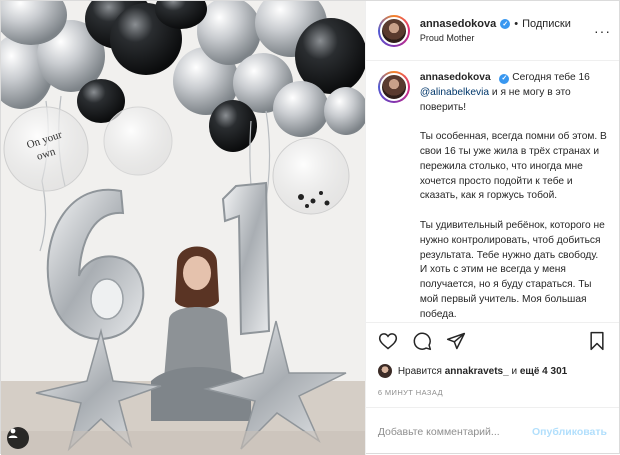 This screenshot has height=455, width=620. Describe the element at coordinates (477, 371) in the screenshot. I see `likes-user-link: annakravets_` at that location.